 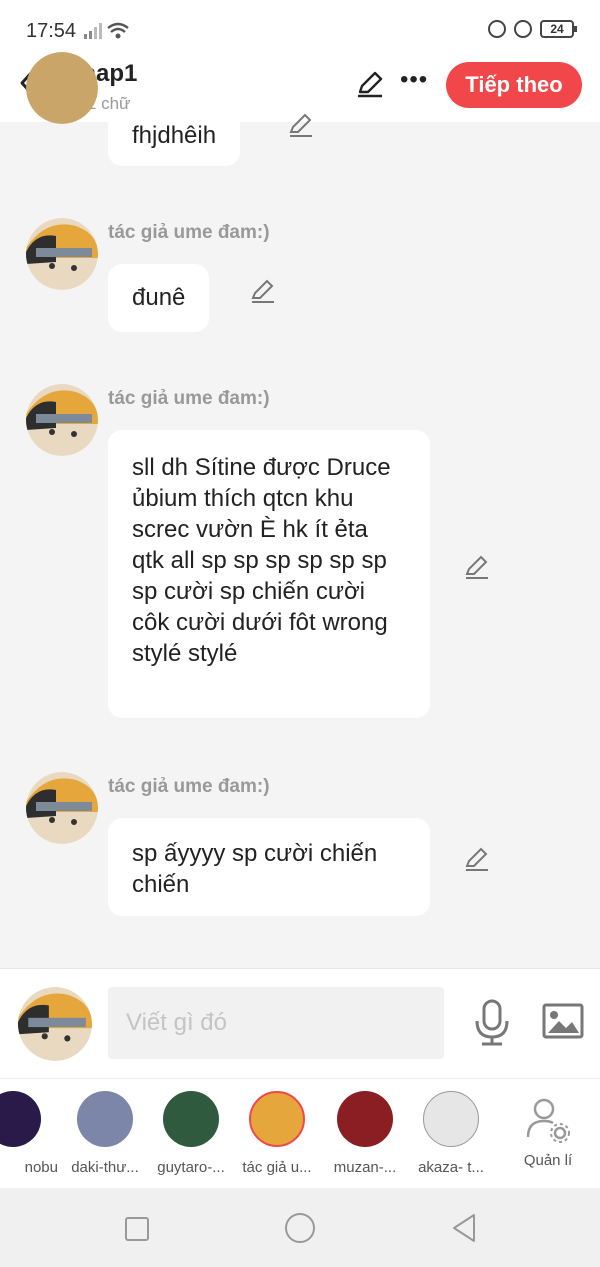 I want to click on character-item: nobu, so click(x=29, y=1133).